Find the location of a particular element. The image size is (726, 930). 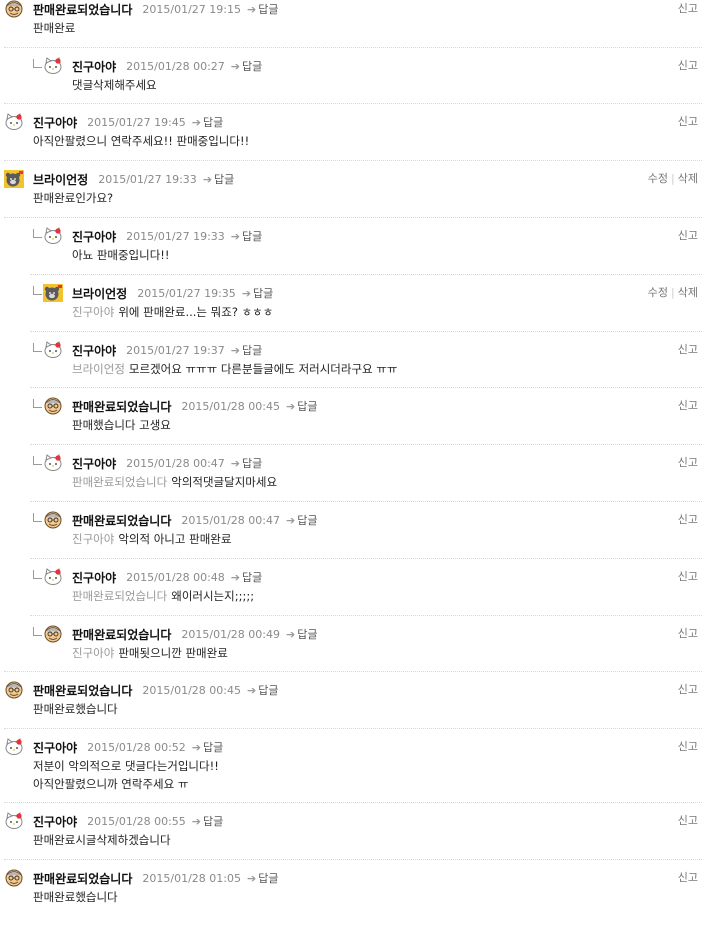

comment-body: 아뇨 판매중입니다!! is located at coordinates (121, 255).